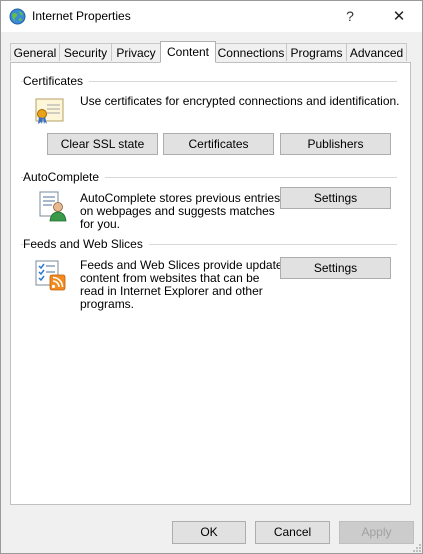 The width and height of the screenshot is (423, 554). What do you see at coordinates (86, 244) in the screenshot?
I see `feeds-group-title: Feeds and Web Slices` at bounding box center [86, 244].